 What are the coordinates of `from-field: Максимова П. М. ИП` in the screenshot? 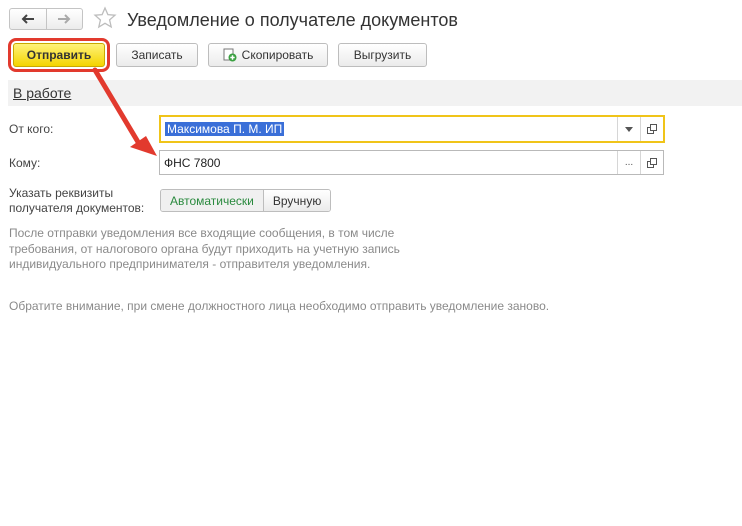 It's located at (412, 129).